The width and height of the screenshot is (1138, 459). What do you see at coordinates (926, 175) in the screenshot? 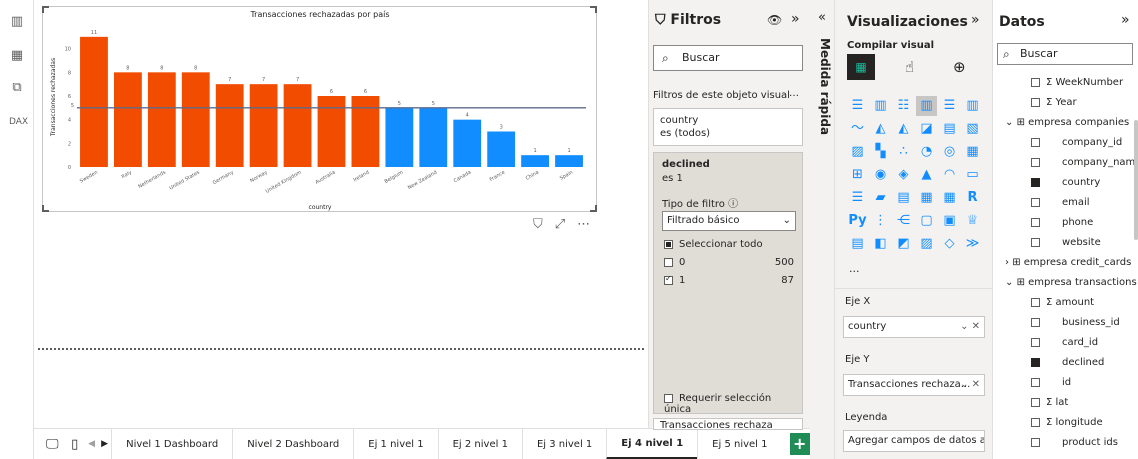
I see `azure-map-icon: ▲` at bounding box center [926, 175].